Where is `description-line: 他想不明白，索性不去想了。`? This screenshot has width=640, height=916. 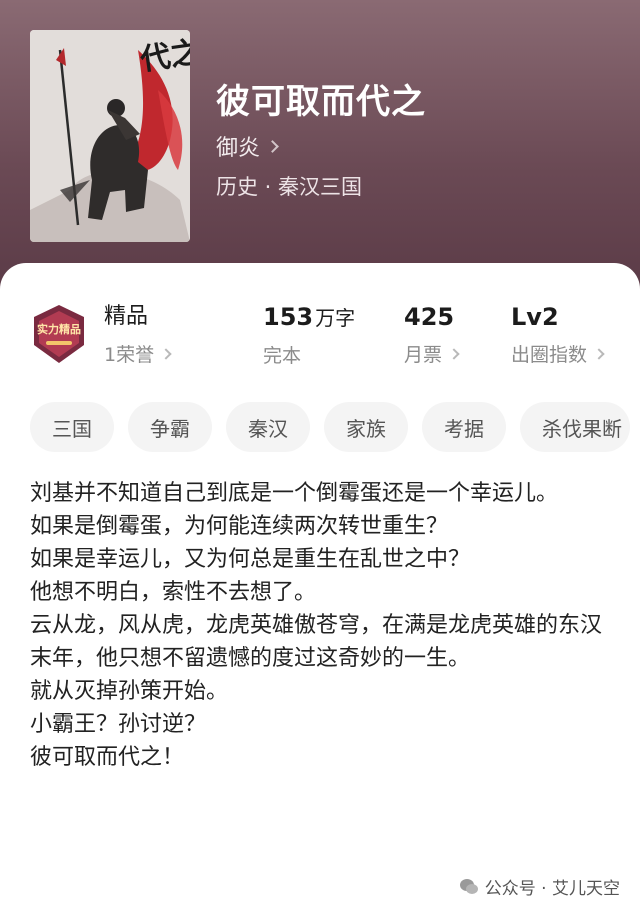
description-line: 他想不明白，索性不去想了。 is located at coordinates (173, 592).